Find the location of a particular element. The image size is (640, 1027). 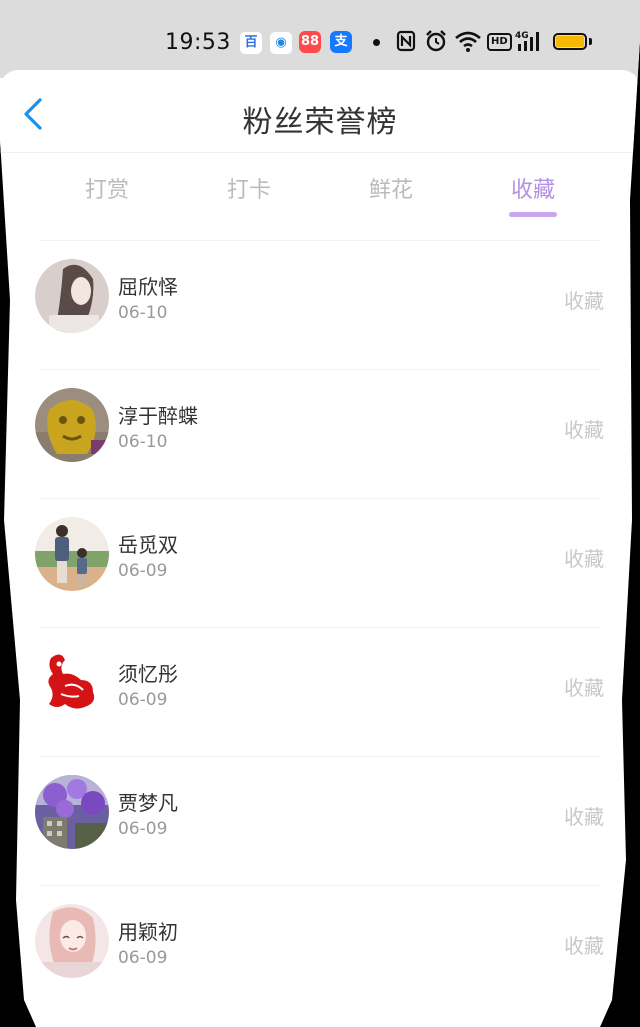

fan-row: 贾梦凡 06-09 收藏 is located at coordinates (319, 820).